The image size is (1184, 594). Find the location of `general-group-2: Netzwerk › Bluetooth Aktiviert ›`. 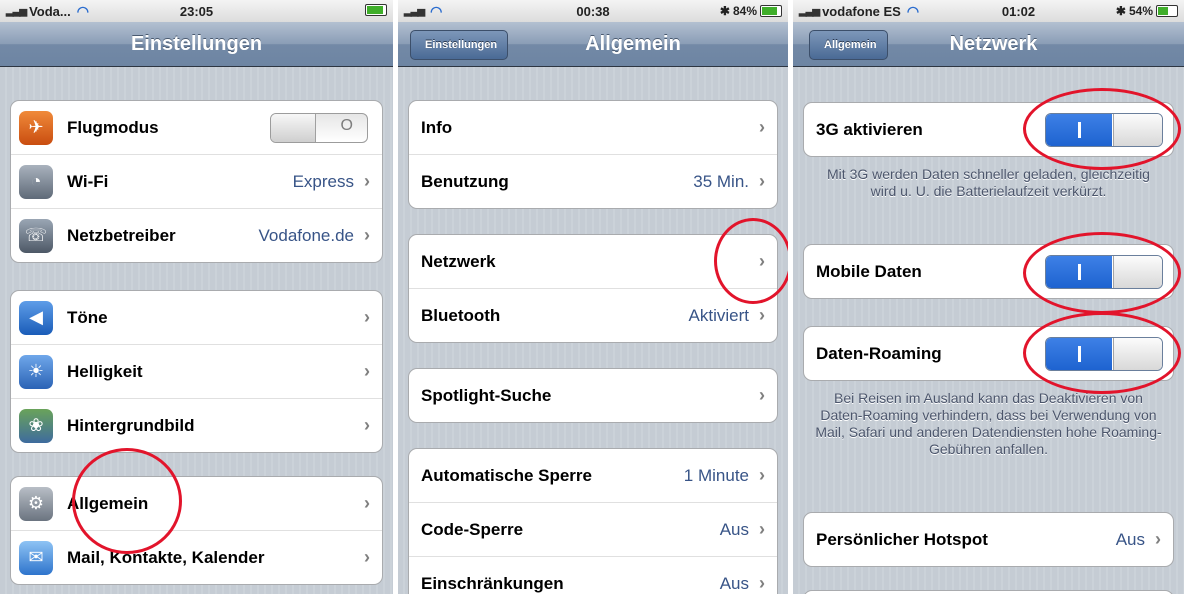

general-group-2: Netzwerk › Bluetooth Aktiviert › is located at coordinates (593, 288).